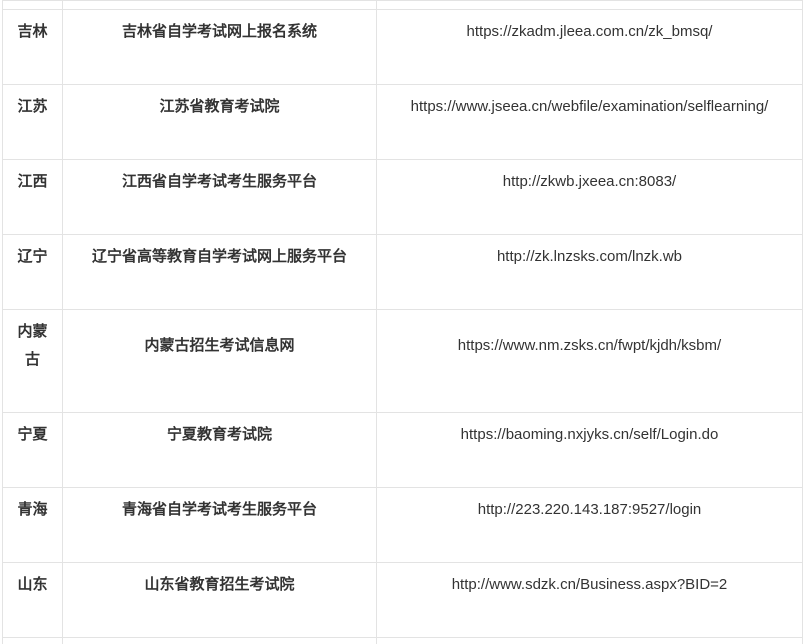  Describe the element at coordinates (32, 122) in the screenshot. I see `province-cell: 江苏` at that location.